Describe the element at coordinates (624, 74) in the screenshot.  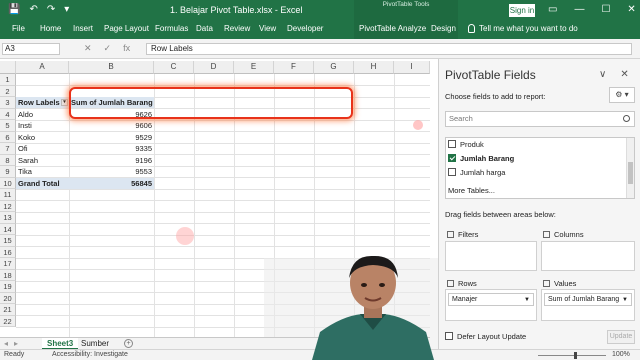
I see `pane-close-icon: ✕` at that location.